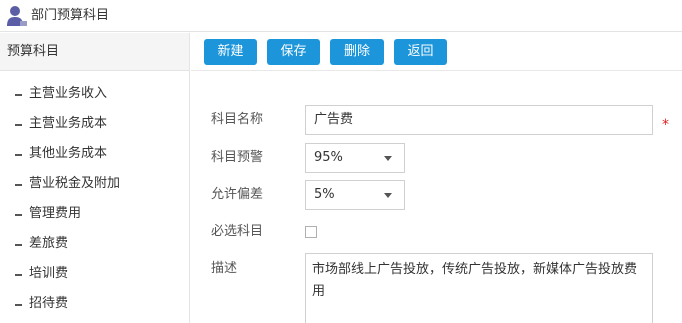  I want to click on delete-button: 删除, so click(357, 52).